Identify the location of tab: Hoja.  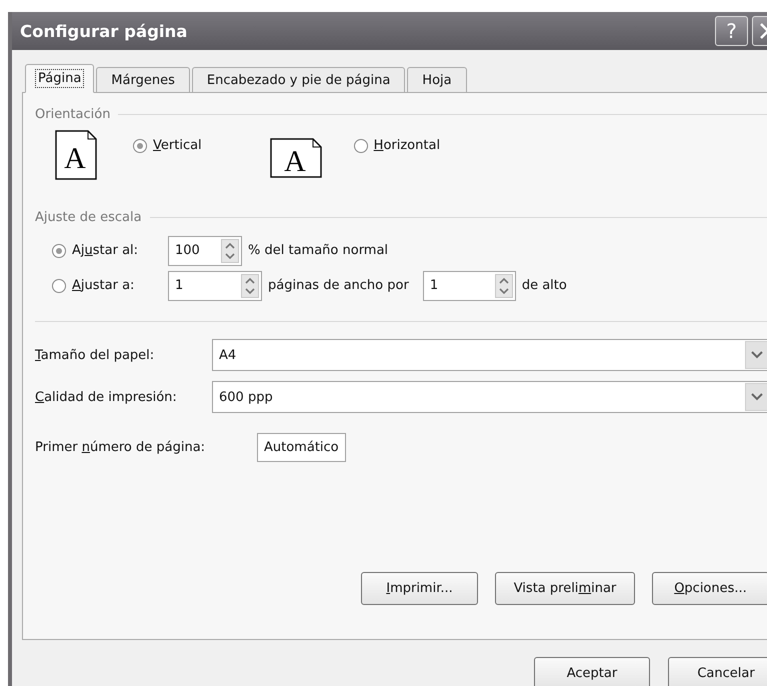
(437, 80).